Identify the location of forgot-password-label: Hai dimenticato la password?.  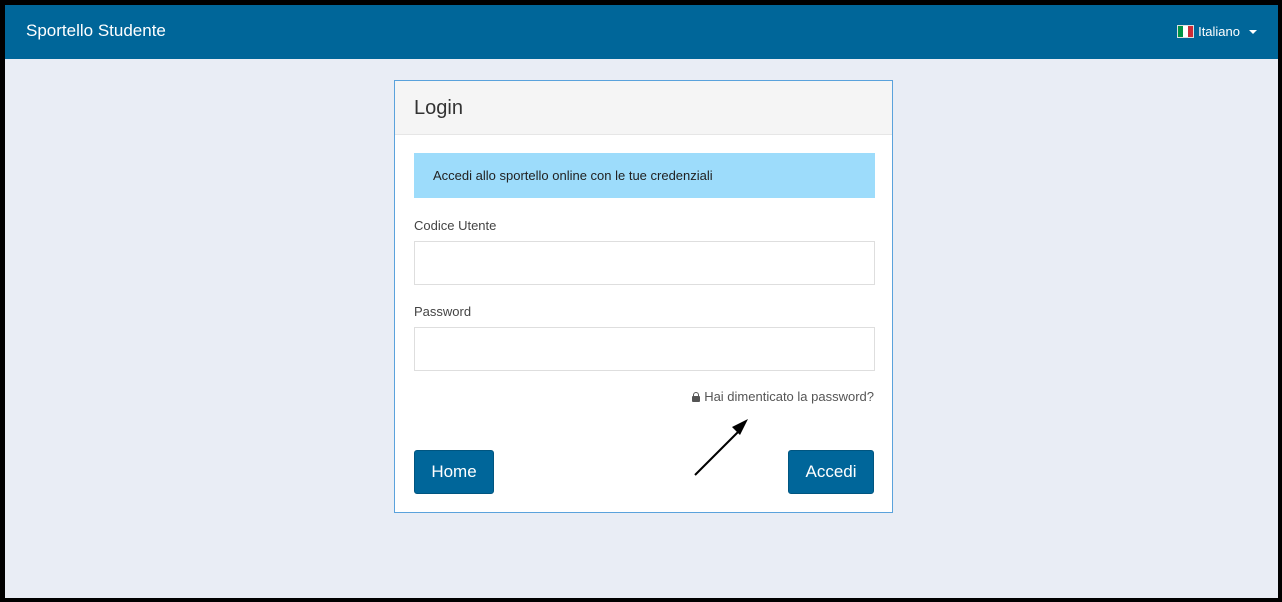
(789, 396).